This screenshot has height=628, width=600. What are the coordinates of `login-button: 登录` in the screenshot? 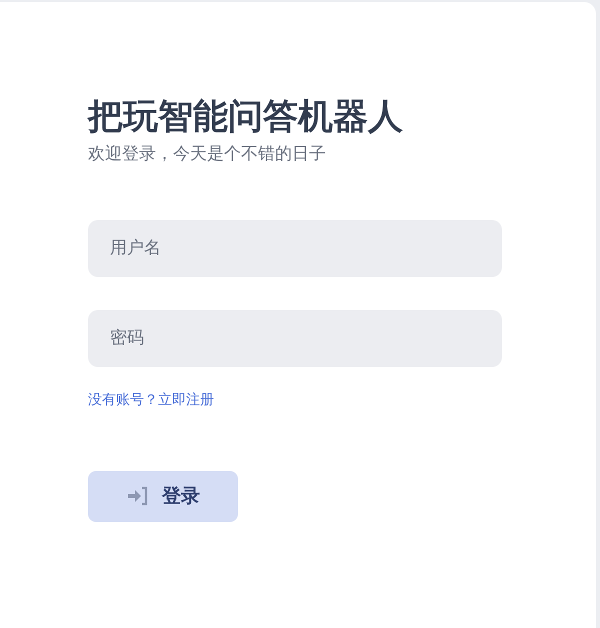 It's located at (163, 496).